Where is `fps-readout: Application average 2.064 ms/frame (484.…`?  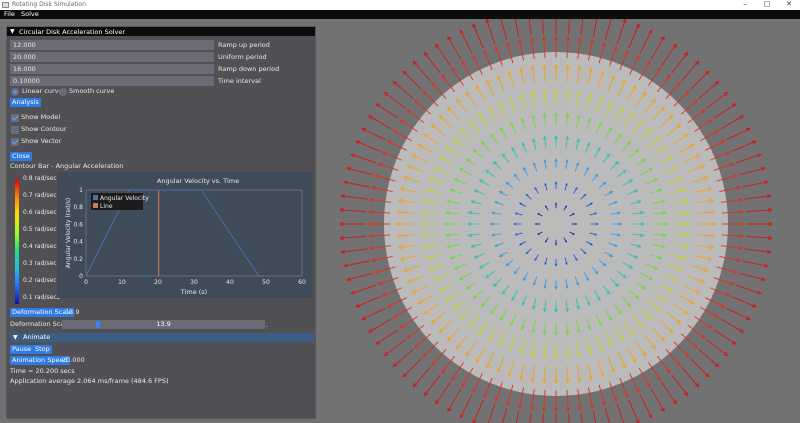
fps-readout: Application average 2.064 ms/frame (484.… is located at coordinates (89, 381).